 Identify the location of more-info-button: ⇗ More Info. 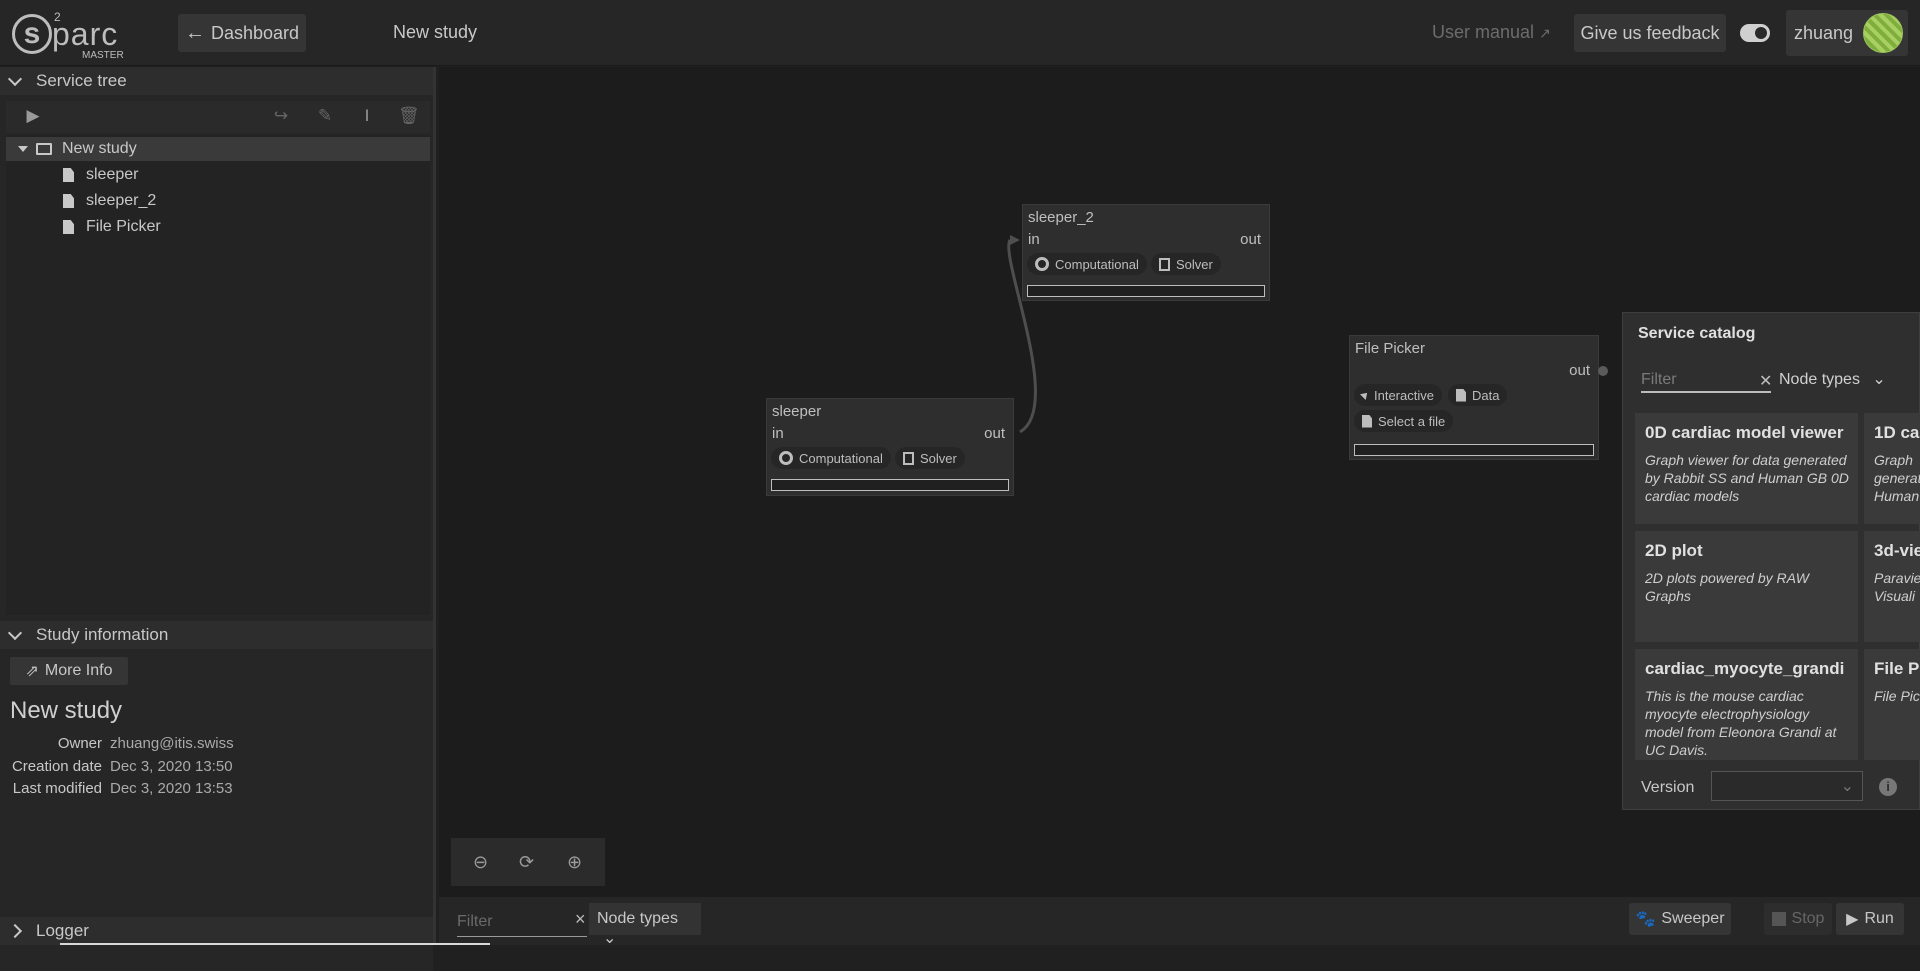
(69, 671).